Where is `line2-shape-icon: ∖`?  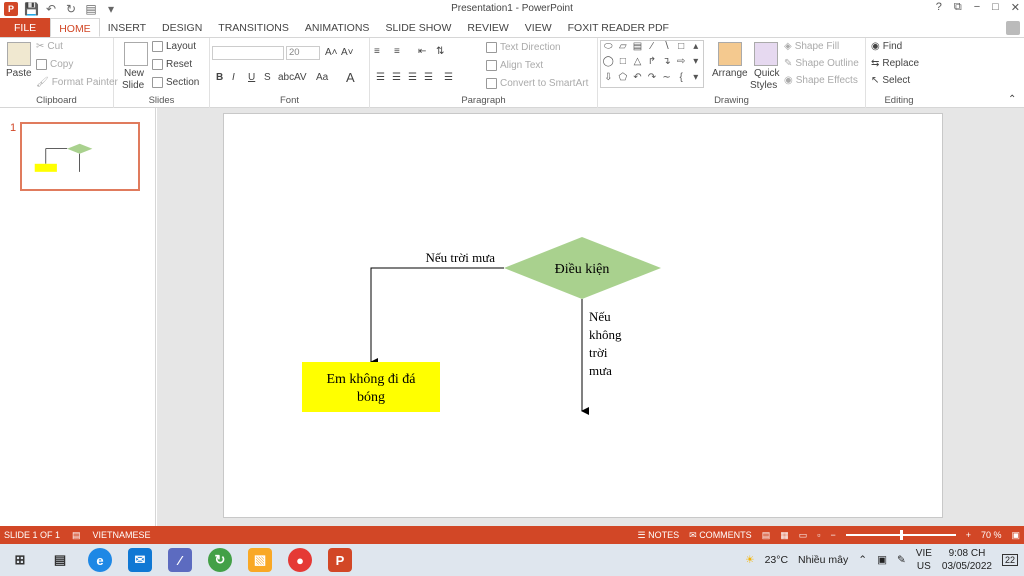 line2-shape-icon: ∖ is located at coordinates (666, 48).